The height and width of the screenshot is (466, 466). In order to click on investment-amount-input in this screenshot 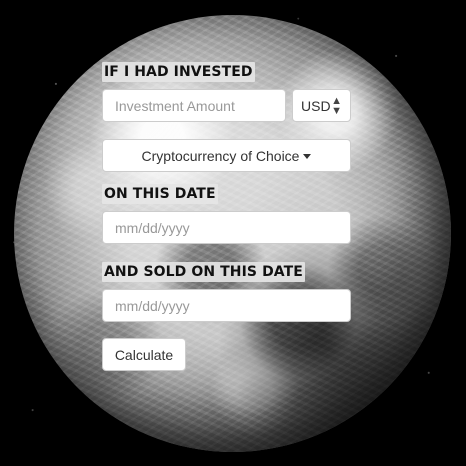, I will do `click(194, 105)`.